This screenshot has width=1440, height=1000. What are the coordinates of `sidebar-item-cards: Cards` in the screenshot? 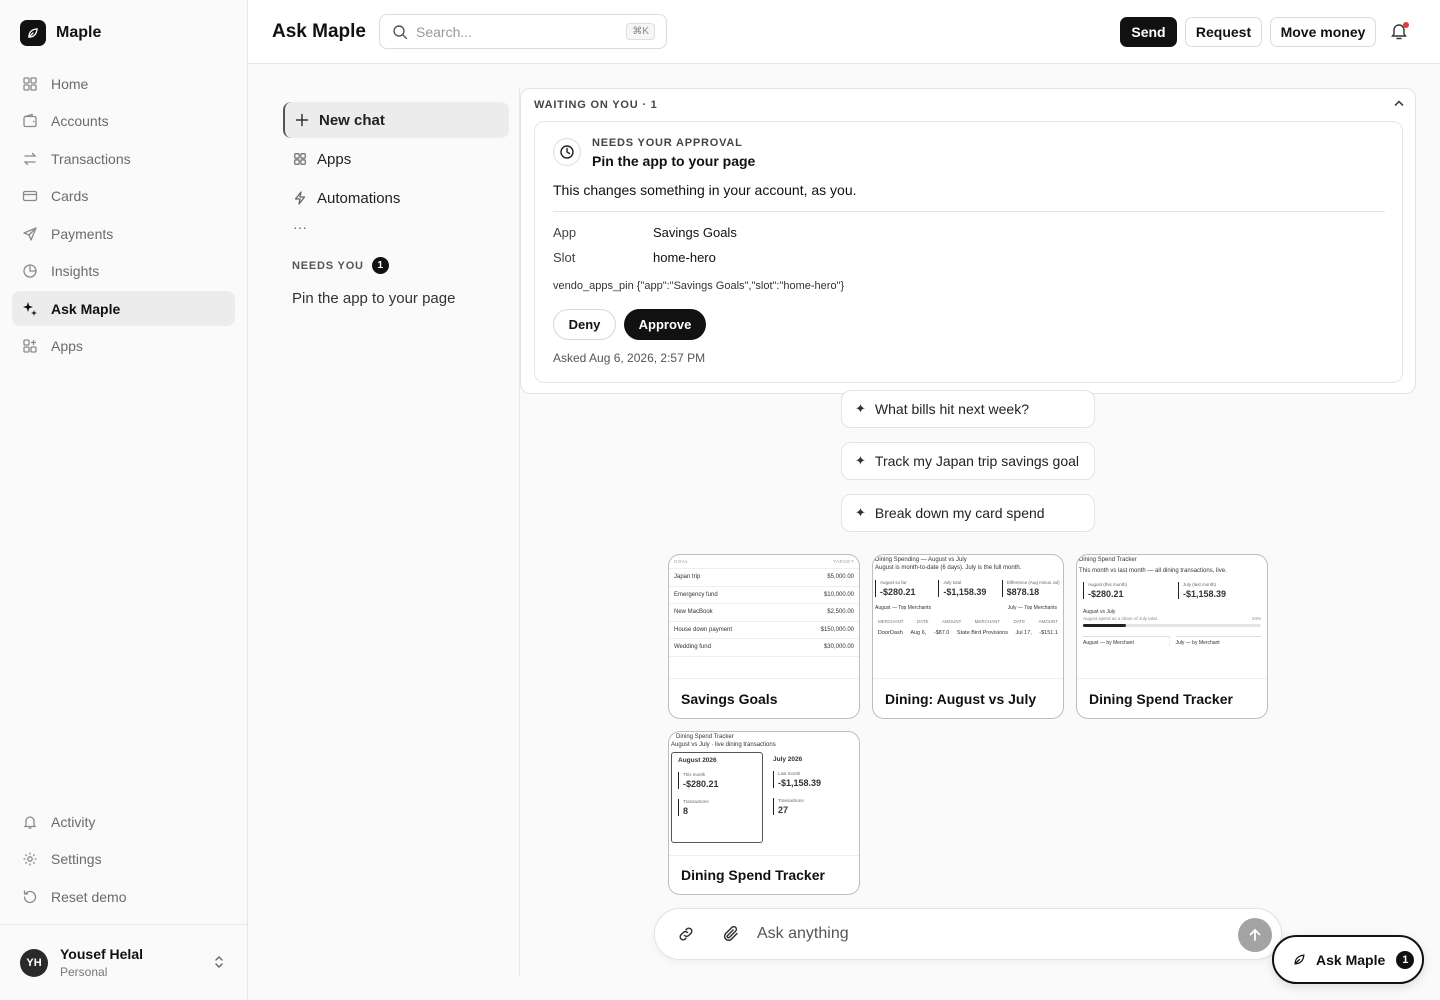 It's located at (123, 196).